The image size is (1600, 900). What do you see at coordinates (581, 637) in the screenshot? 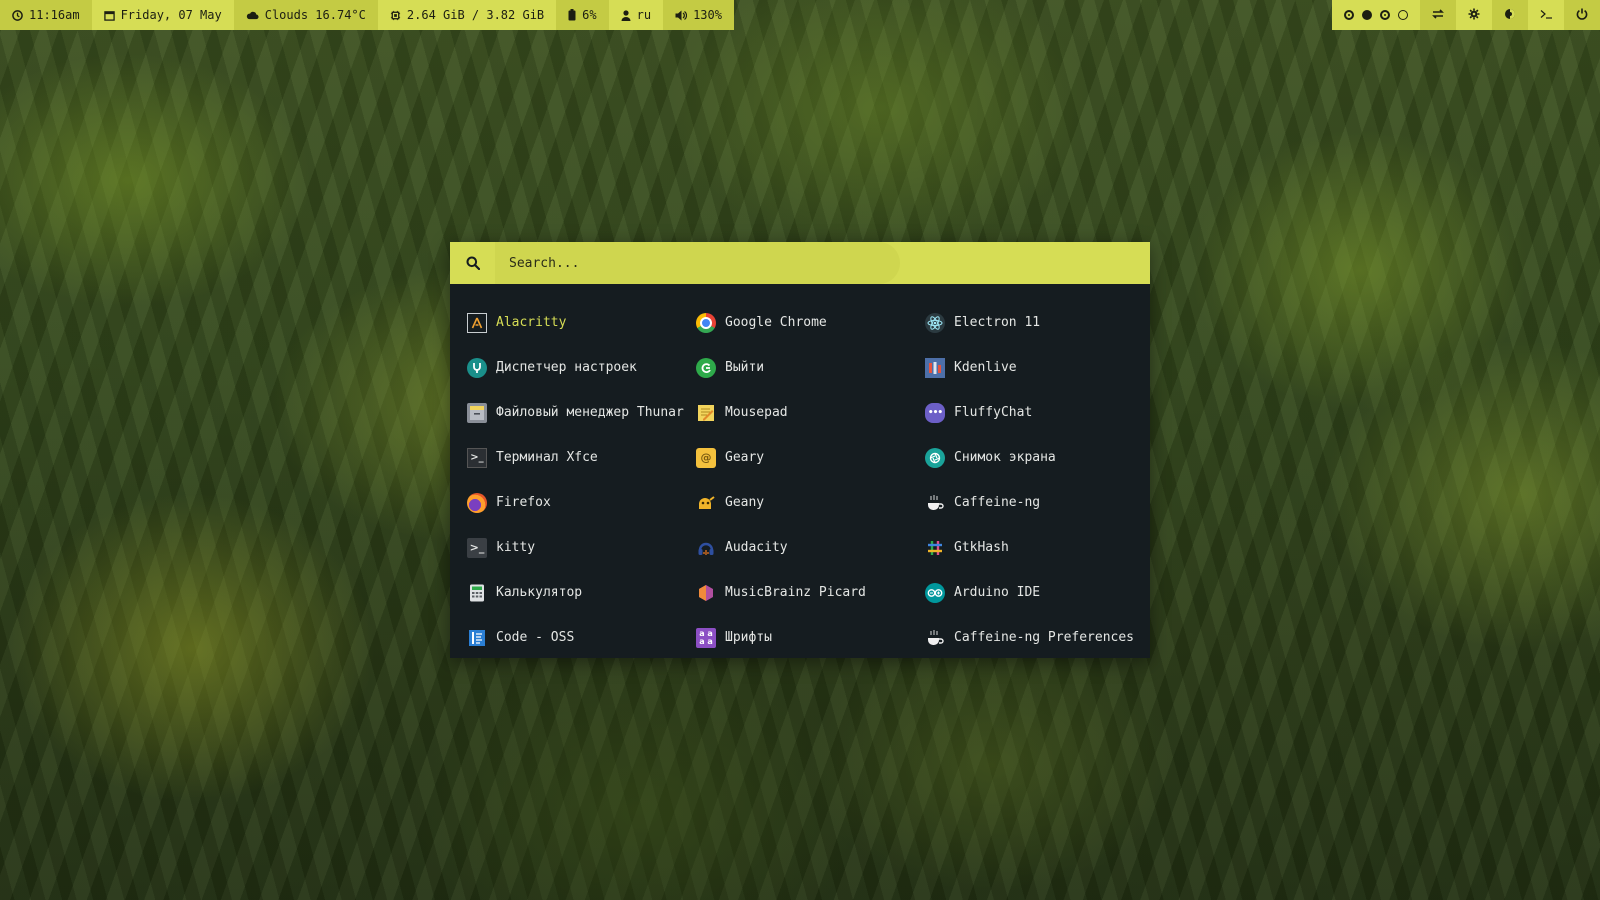
I see `app-code-oss: Code - OSS` at bounding box center [581, 637].